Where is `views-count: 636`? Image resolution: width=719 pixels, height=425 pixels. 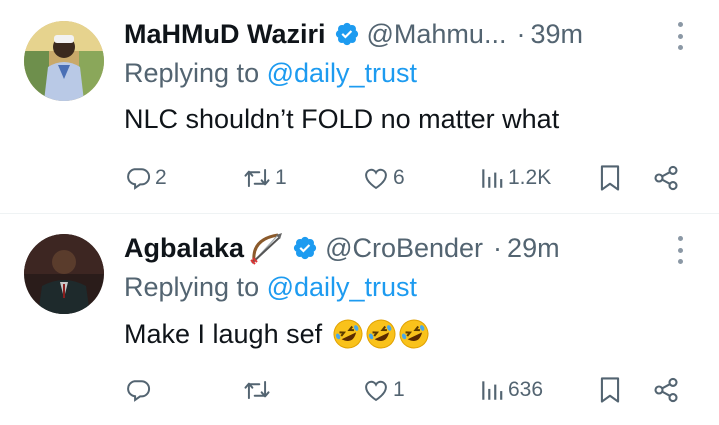 views-count: 636 is located at coordinates (526, 389).